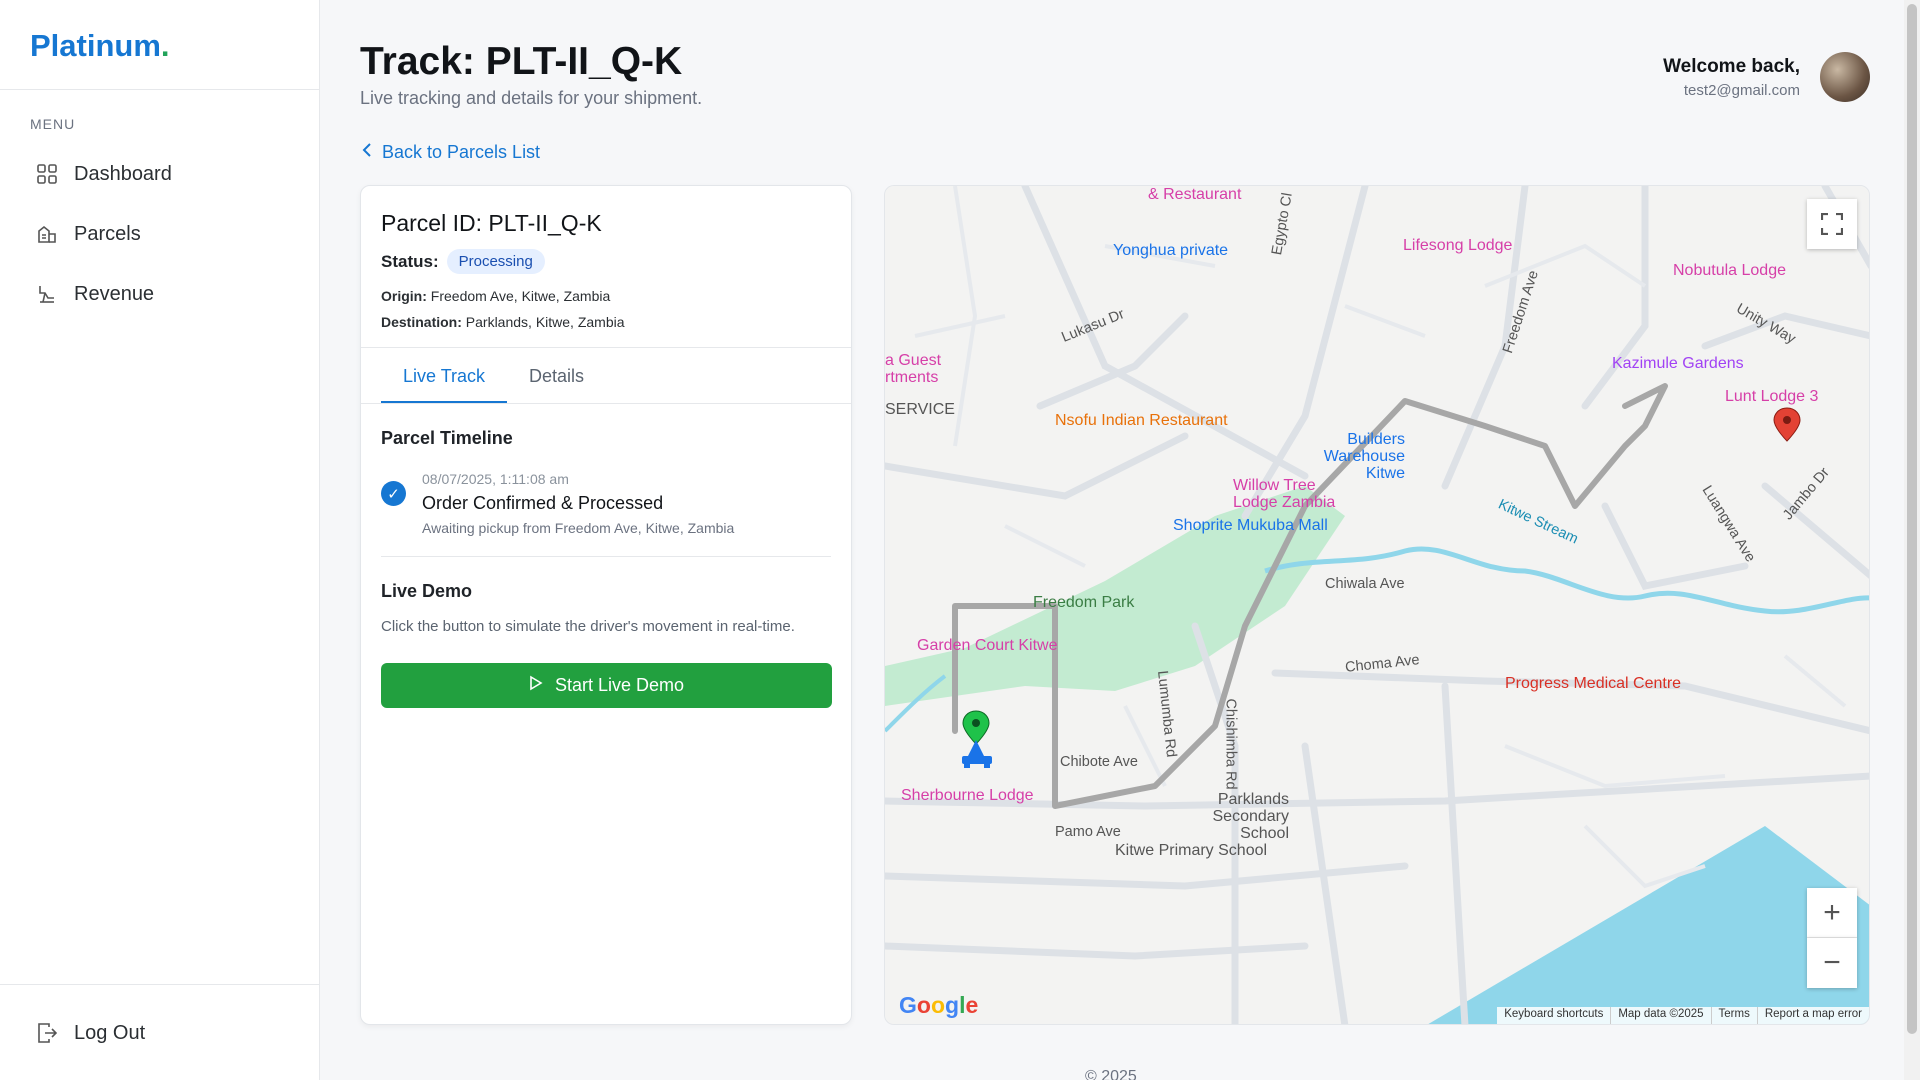  What do you see at coordinates (1733, 1015) in the screenshot?
I see `terms-link: Terms` at bounding box center [1733, 1015].